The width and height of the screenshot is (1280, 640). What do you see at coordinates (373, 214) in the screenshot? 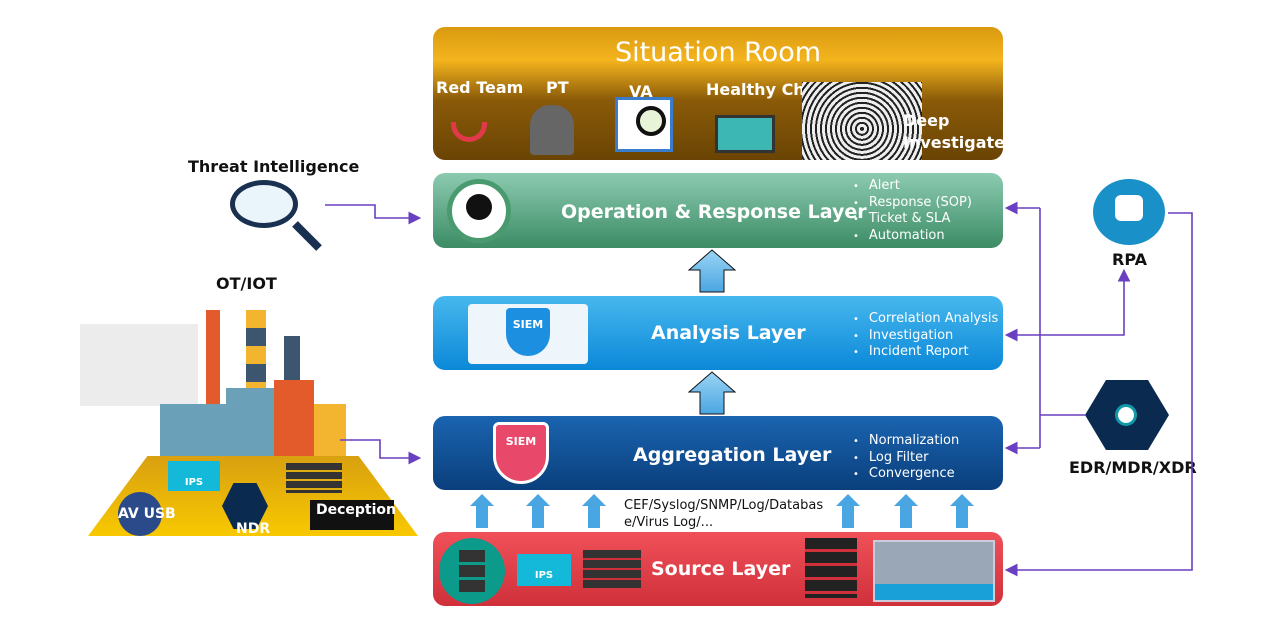
I see `ti-connector` at bounding box center [373, 214].